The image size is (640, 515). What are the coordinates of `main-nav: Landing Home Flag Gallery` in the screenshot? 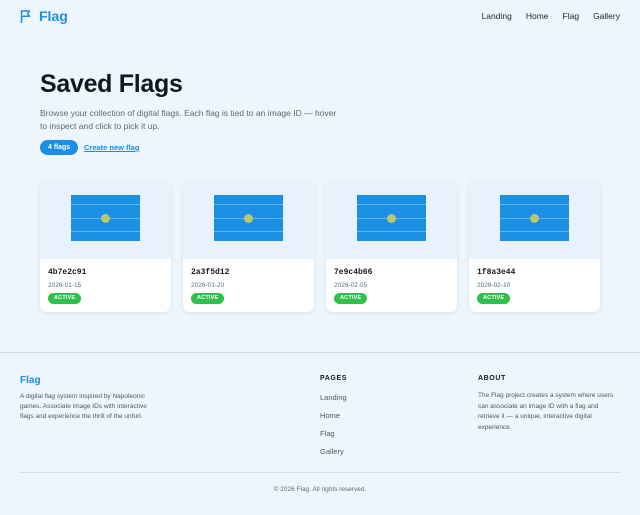 It's located at (551, 16).